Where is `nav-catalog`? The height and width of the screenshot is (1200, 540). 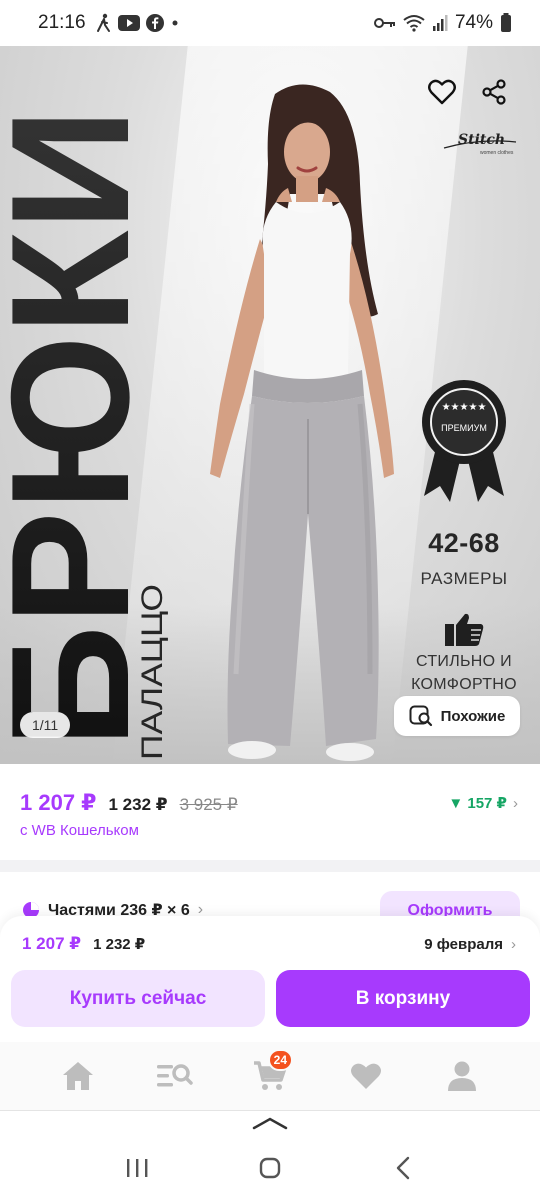 nav-catalog is located at coordinates (174, 1076).